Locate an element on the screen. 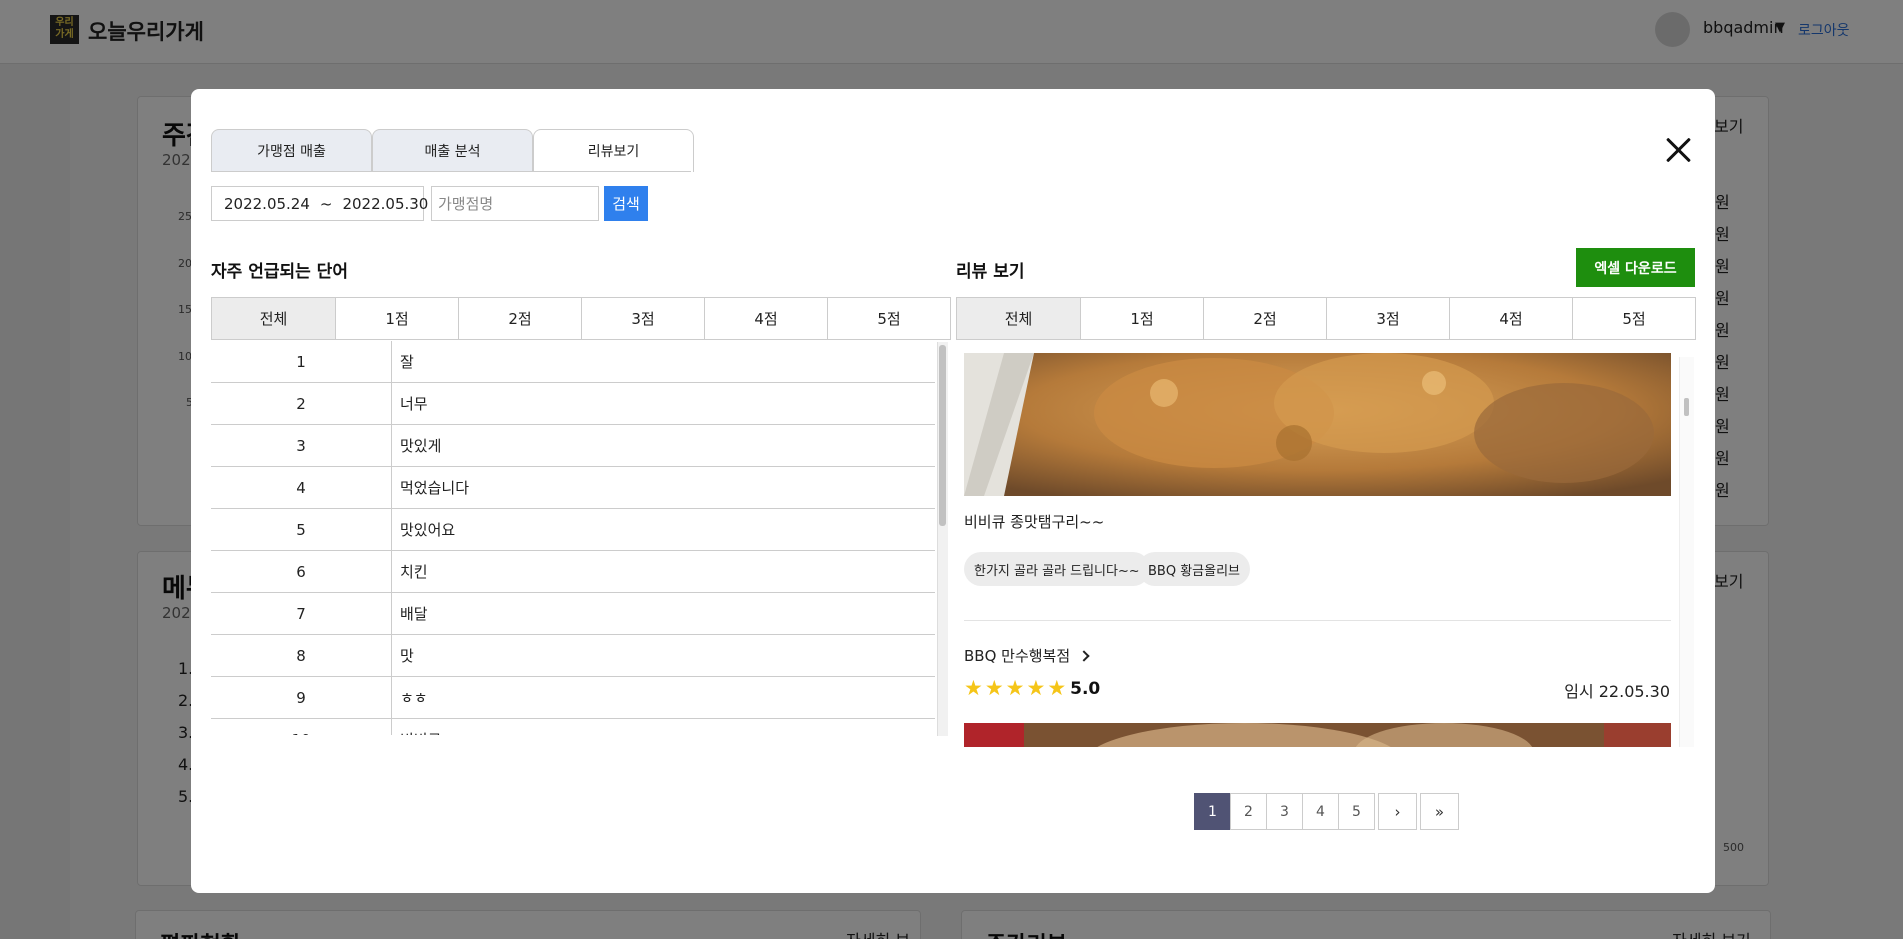 The image size is (1903, 939). word-text: 맛 is located at coordinates (407, 656).